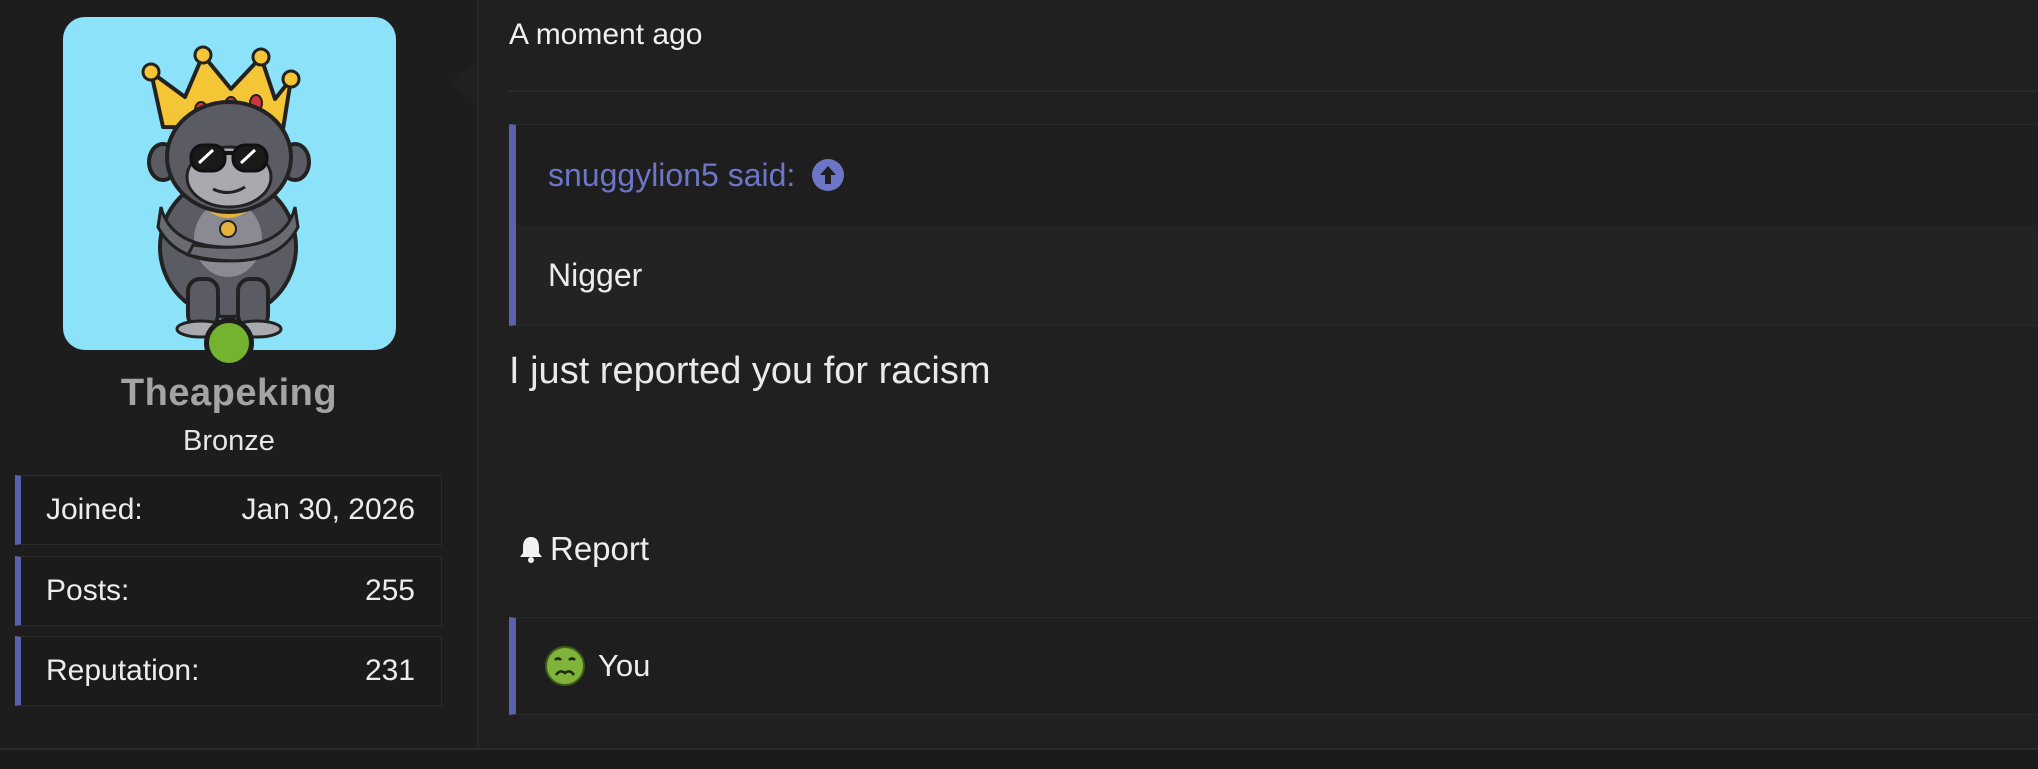 The height and width of the screenshot is (769, 2038). Describe the element at coordinates (229, 393) in the screenshot. I see `author-username: Theapeking` at that location.